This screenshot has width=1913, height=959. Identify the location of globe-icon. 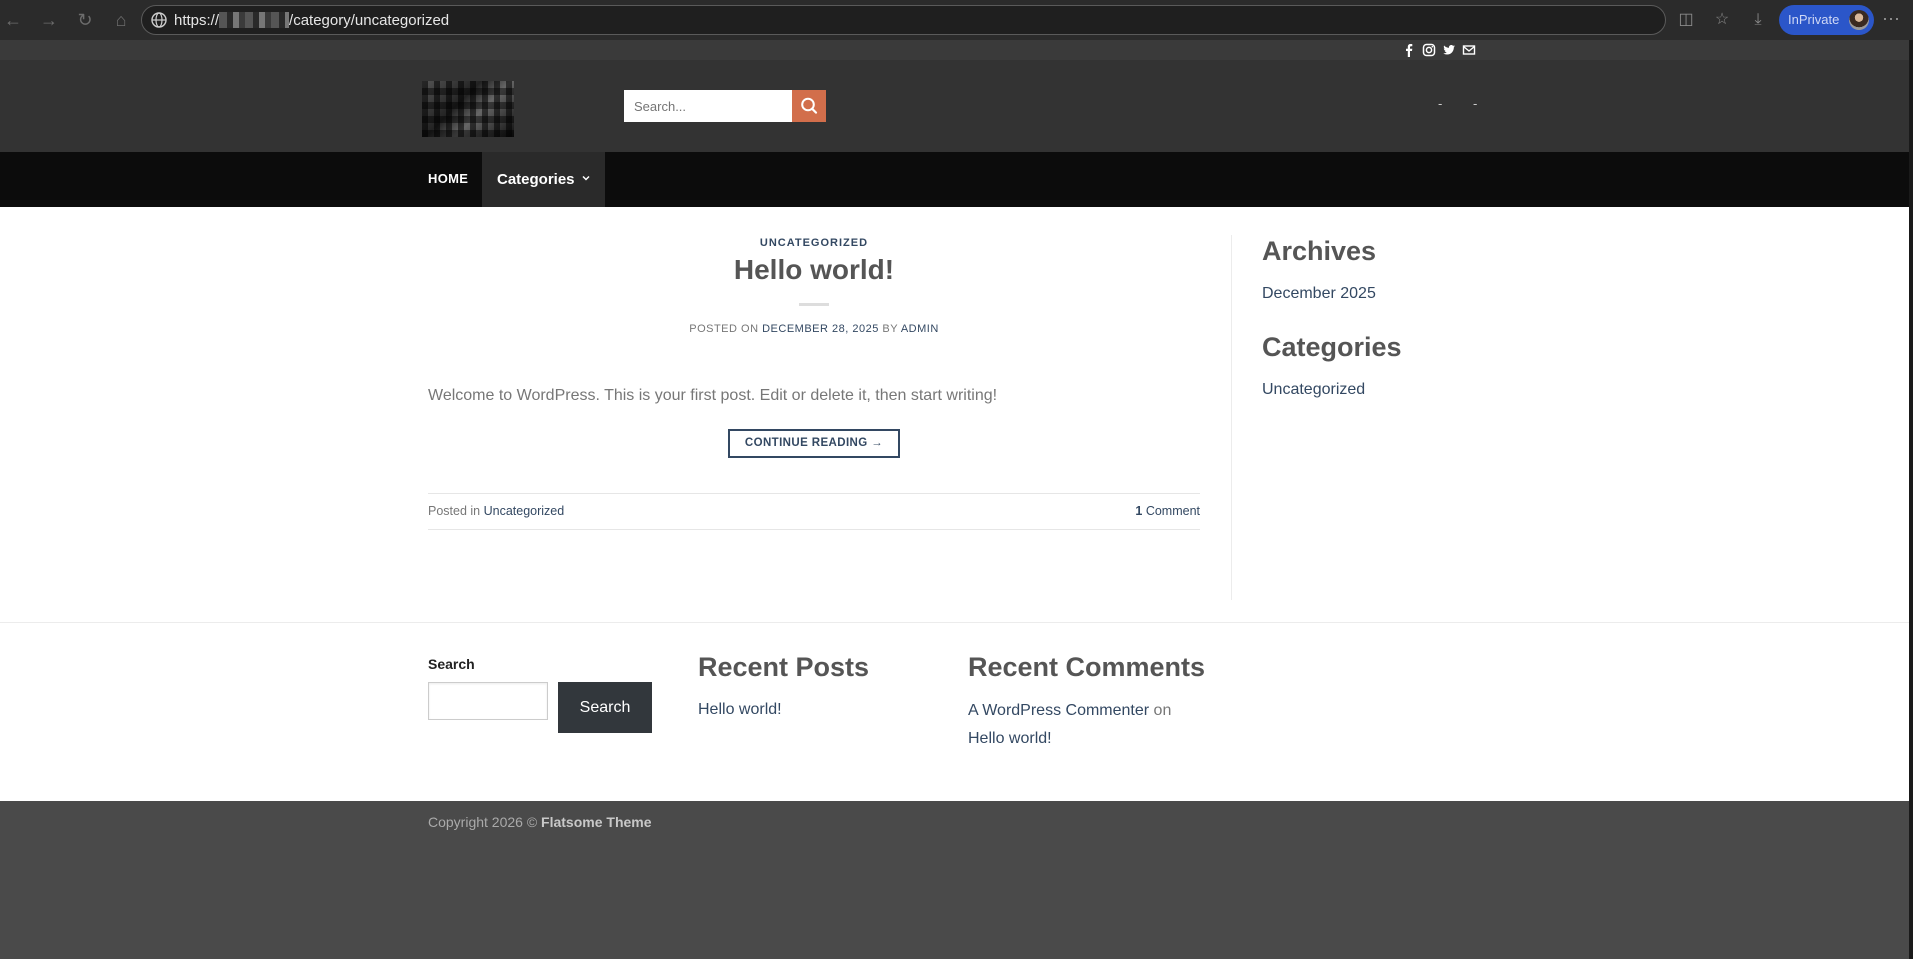
(159, 20).